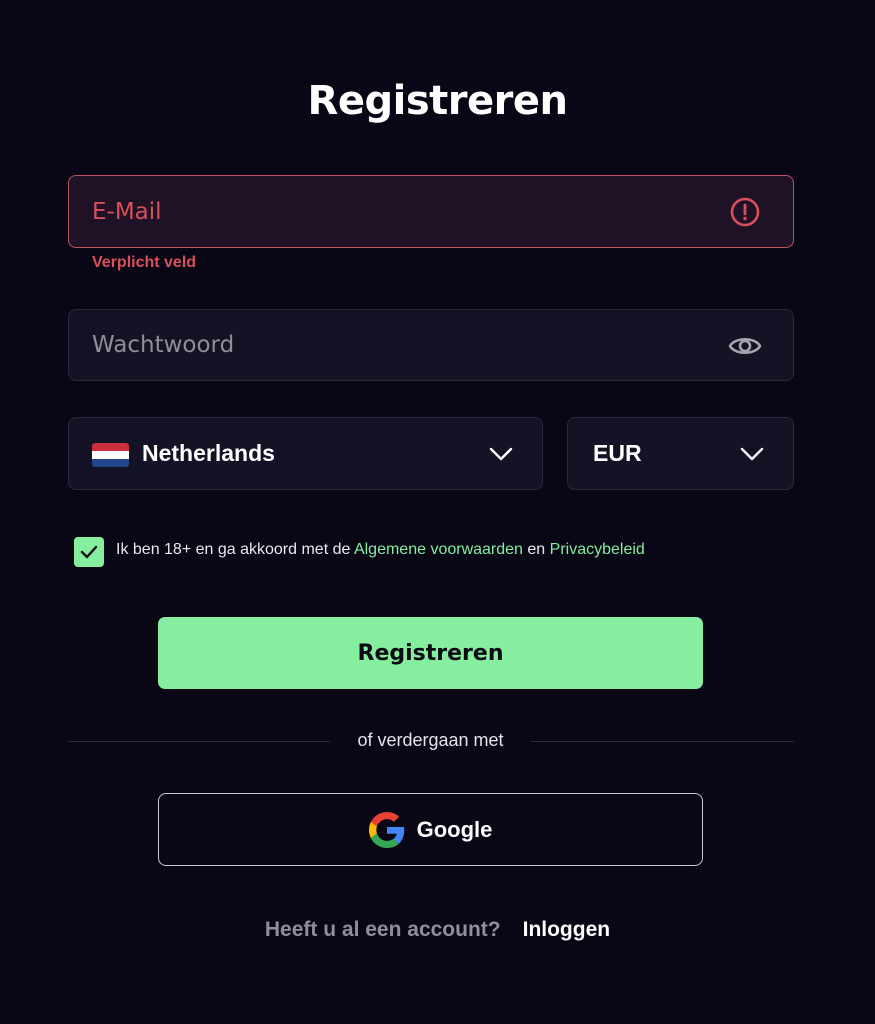 The width and height of the screenshot is (875, 1024). I want to click on netherlands-flag-icon, so click(110, 455).